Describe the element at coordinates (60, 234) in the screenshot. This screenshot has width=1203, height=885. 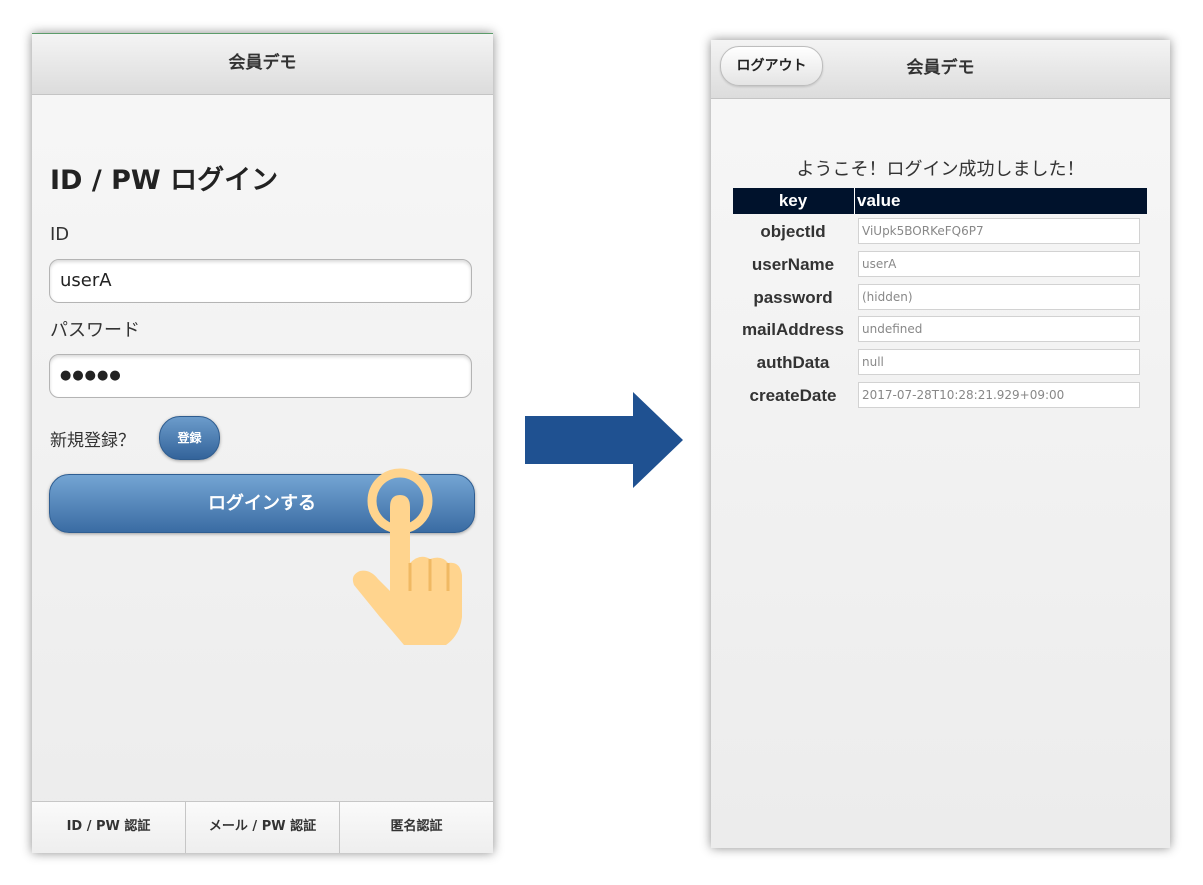
I see `id-label: ID` at that location.